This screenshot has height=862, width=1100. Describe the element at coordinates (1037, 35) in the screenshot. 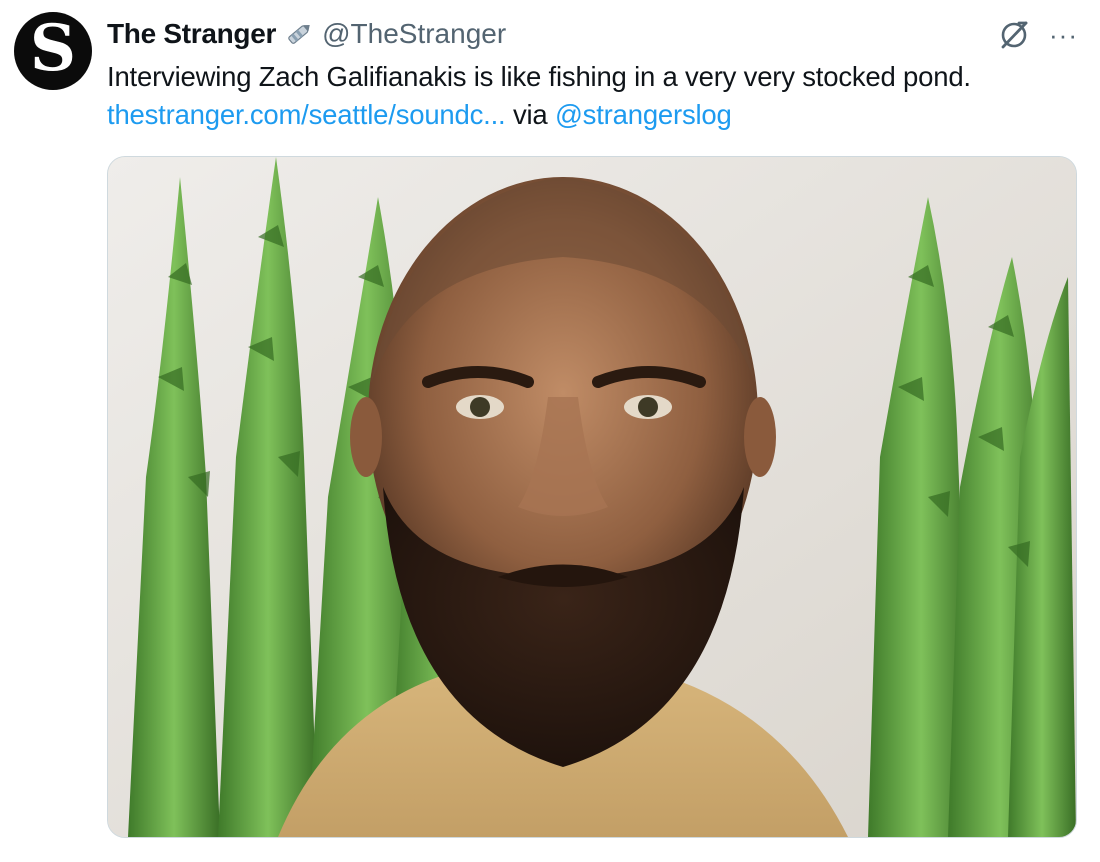

I see `tweet-top-actions: ···` at that location.